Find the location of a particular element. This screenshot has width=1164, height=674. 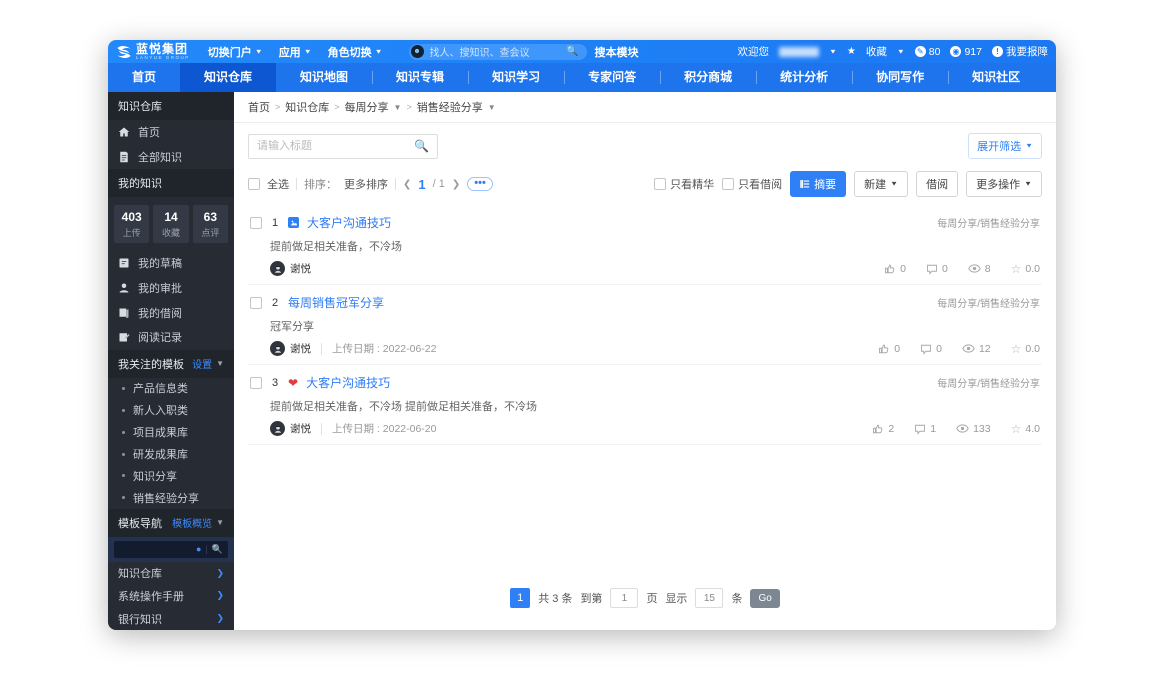

search-module-button: 搜本模块 is located at coordinates (617, 52).